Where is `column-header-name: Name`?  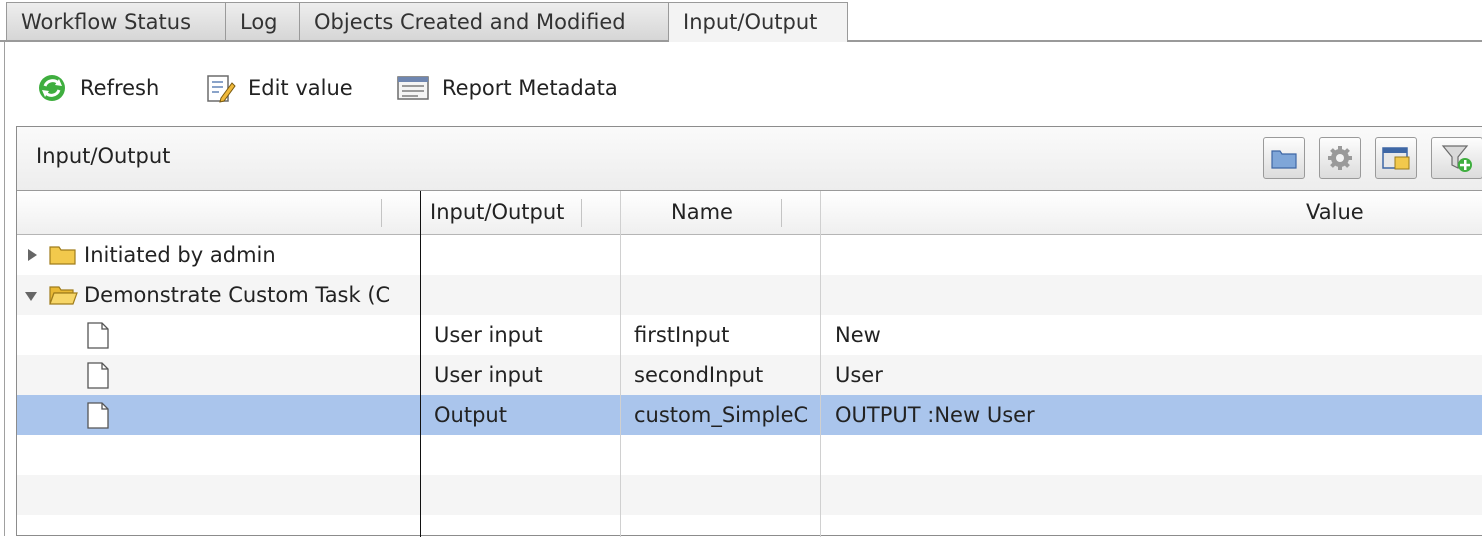
column-header-name: Name is located at coordinates (702, 212).